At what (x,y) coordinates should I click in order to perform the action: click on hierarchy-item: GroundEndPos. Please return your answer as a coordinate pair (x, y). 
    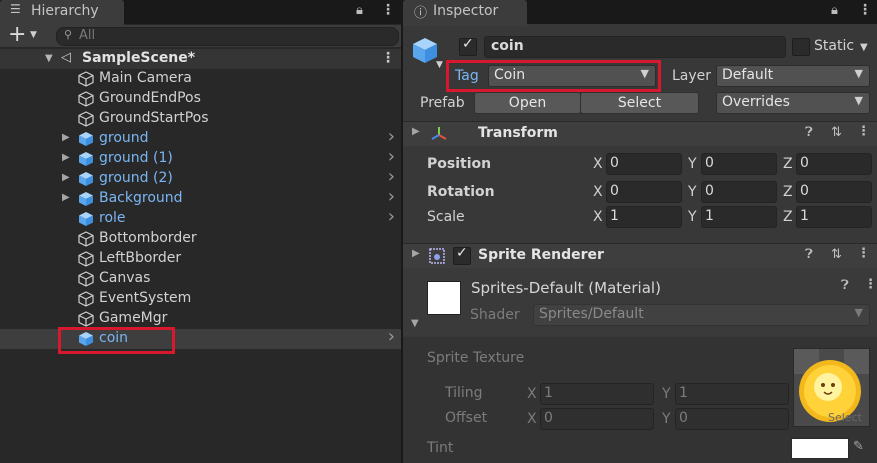
    Looking at the image, I should click on (200, 99).